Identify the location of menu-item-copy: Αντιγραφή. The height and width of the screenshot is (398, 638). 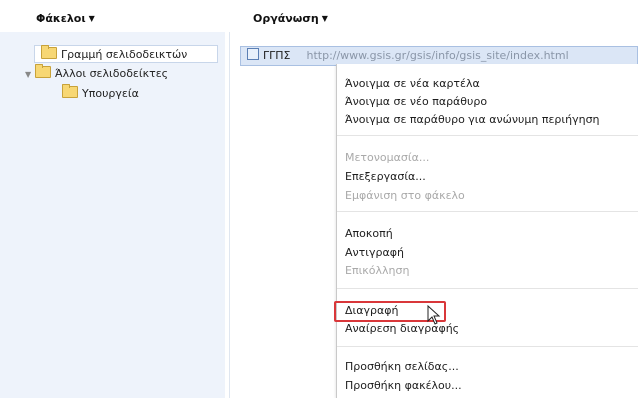
(374, 252).